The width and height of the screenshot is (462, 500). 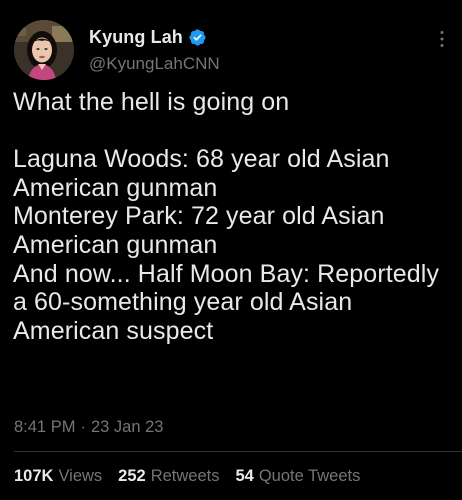 I want to click on tweet-date: 23 Jan 23, so click(x=127, y=427).